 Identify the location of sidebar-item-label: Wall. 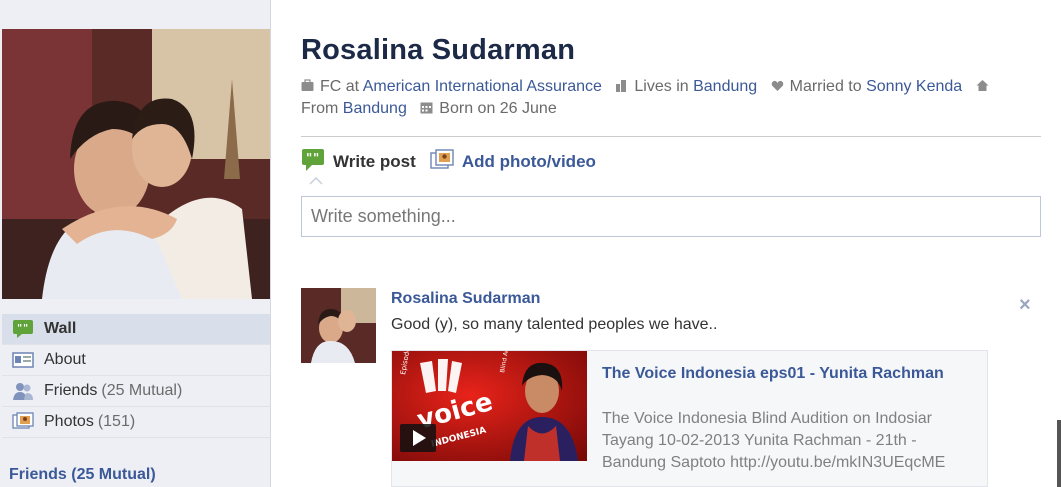
(60, 328).